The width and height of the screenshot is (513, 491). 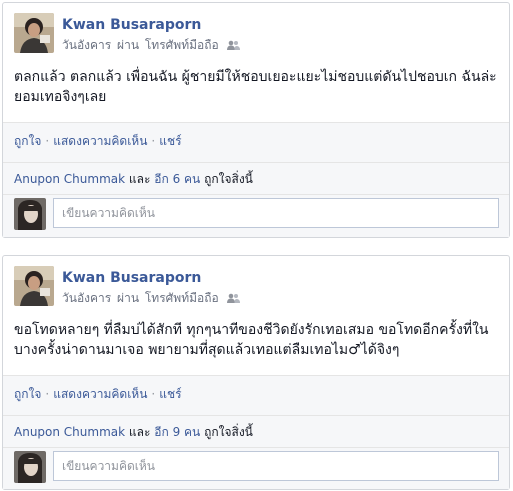 What do you see at coordinates (256, 431) in the screenshot?
I see `like-summary: Anupon Chummak และ อีก 9 คน ถูกใจสิ่งนี้` at bounding box center [256, 431].